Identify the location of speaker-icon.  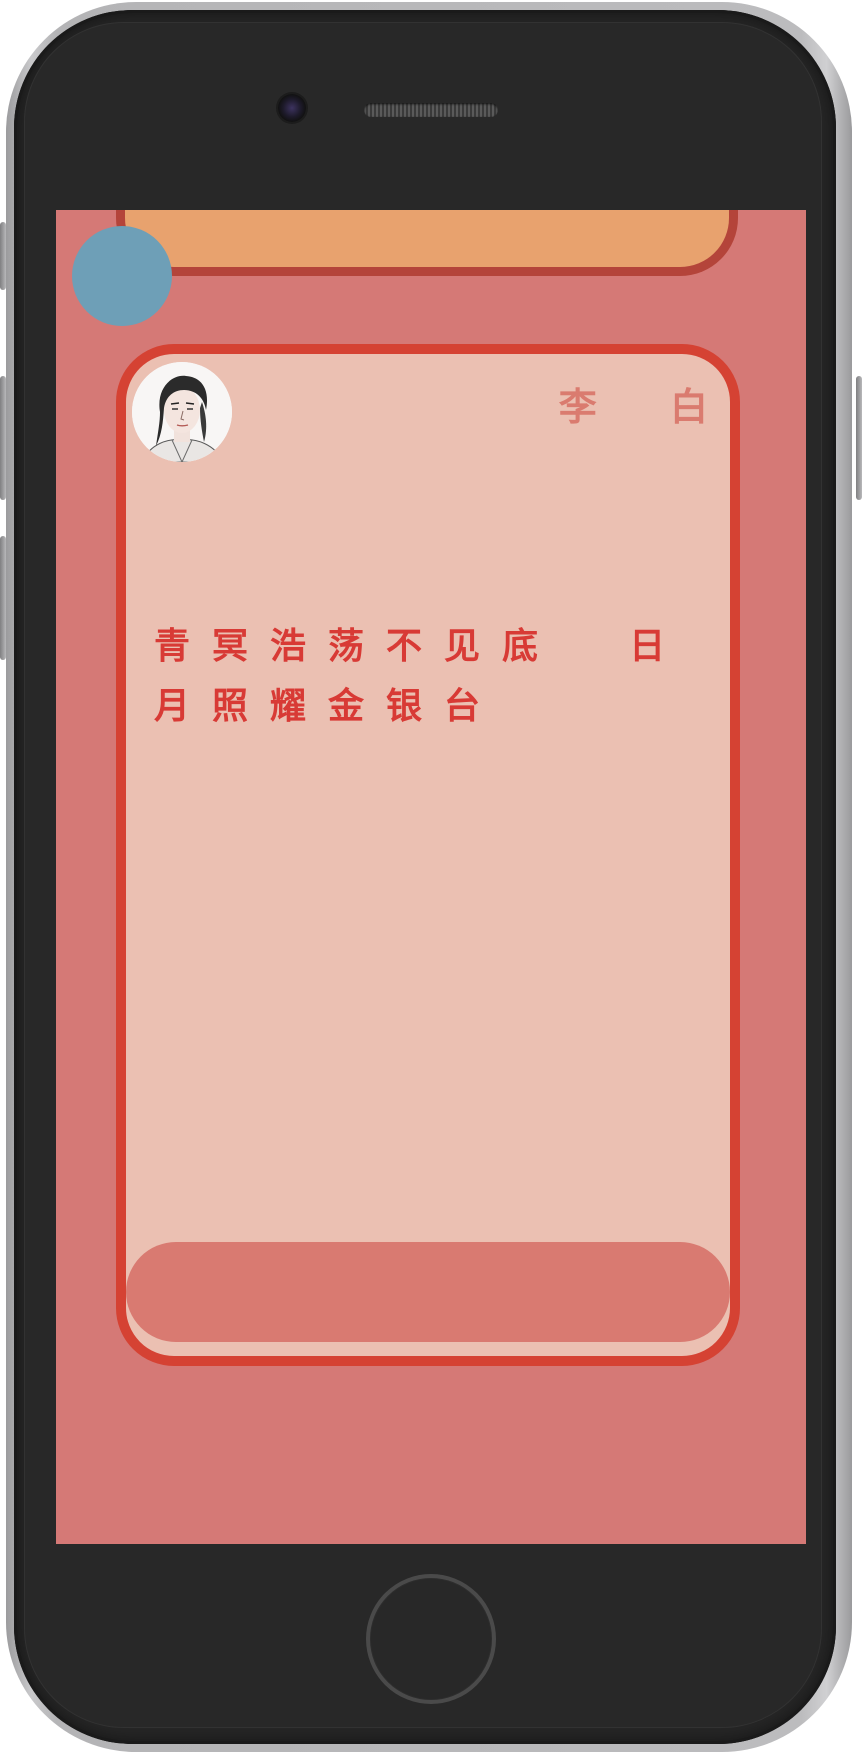
(431, 110).